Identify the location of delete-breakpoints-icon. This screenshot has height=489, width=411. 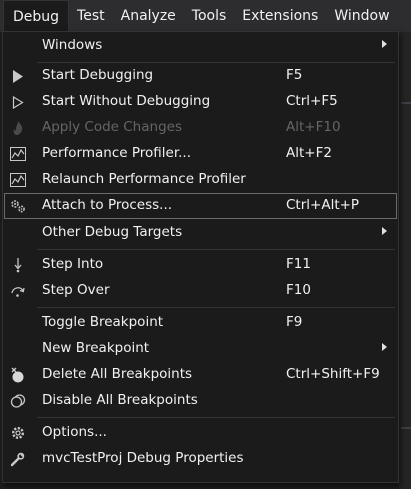
(18, 375).